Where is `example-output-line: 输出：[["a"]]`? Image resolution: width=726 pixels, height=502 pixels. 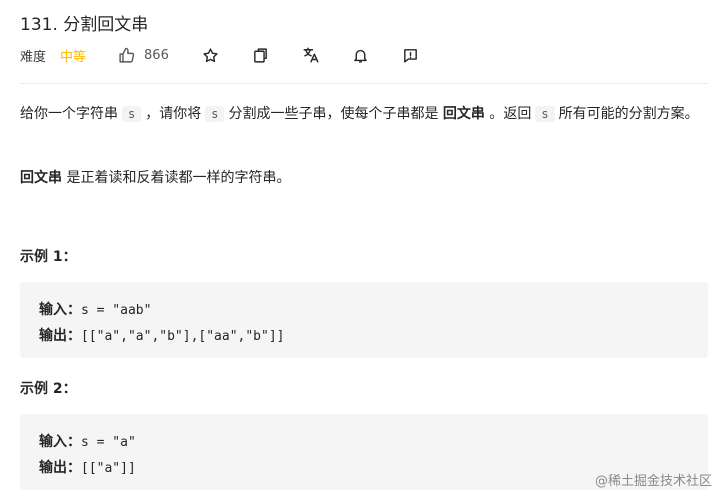 example-output-line: 输出：[["a"]] is located at coordinates (87, 467).